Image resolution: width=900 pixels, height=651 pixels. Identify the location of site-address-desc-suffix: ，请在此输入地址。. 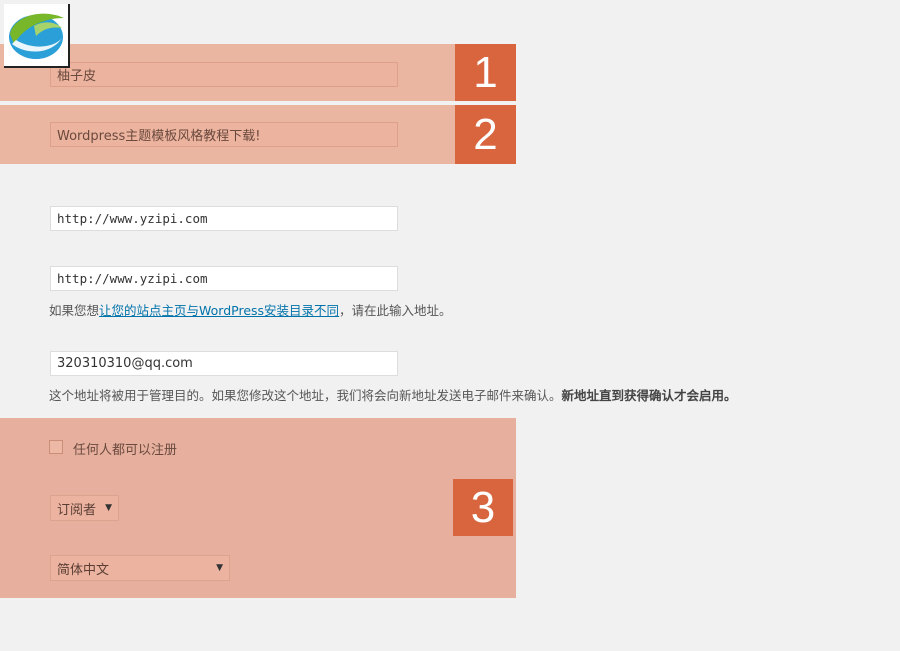
(395, 310).